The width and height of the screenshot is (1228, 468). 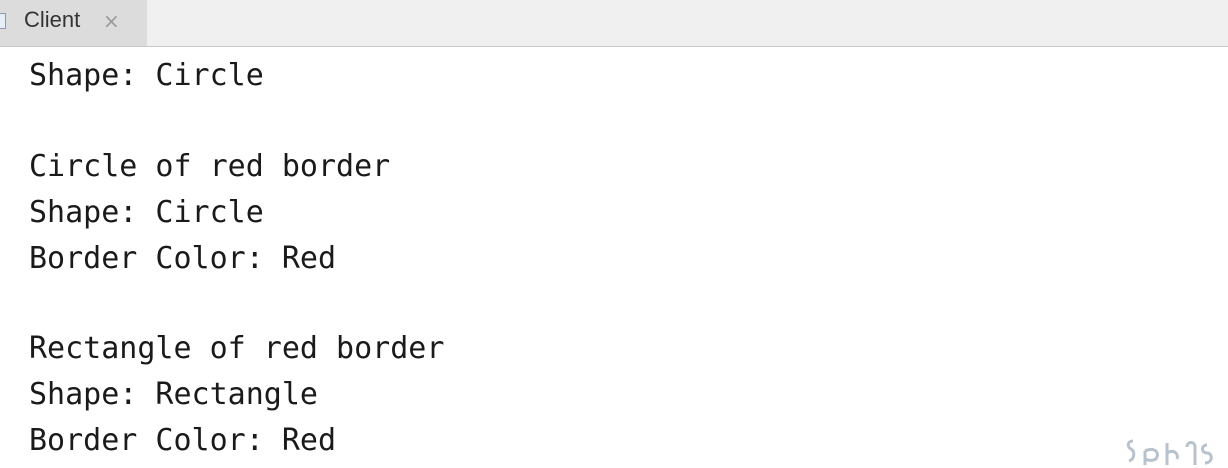 I want to click on watermark-logo-graphic, so click(x=1169, y=452).